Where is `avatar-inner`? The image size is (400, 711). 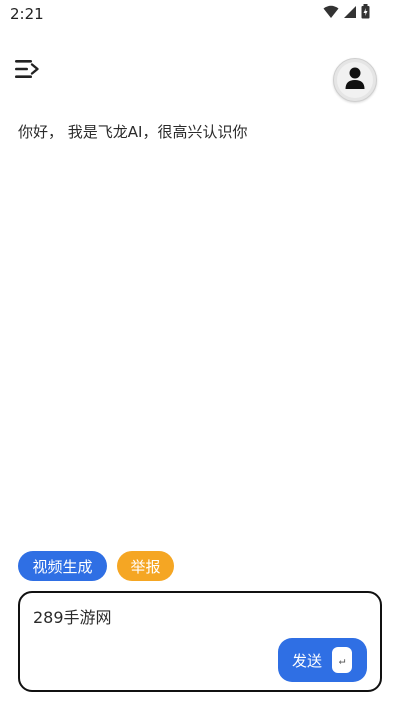 avatar-inner is located at coordinates (355, 80).